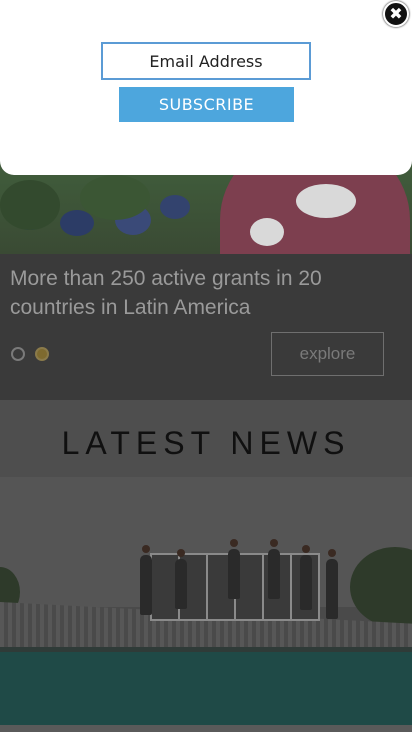 The height and width of the screenshot is (732, 412). Describe the element at coordinates (206, 61) in the screenshot. I see `email-field` at that location.